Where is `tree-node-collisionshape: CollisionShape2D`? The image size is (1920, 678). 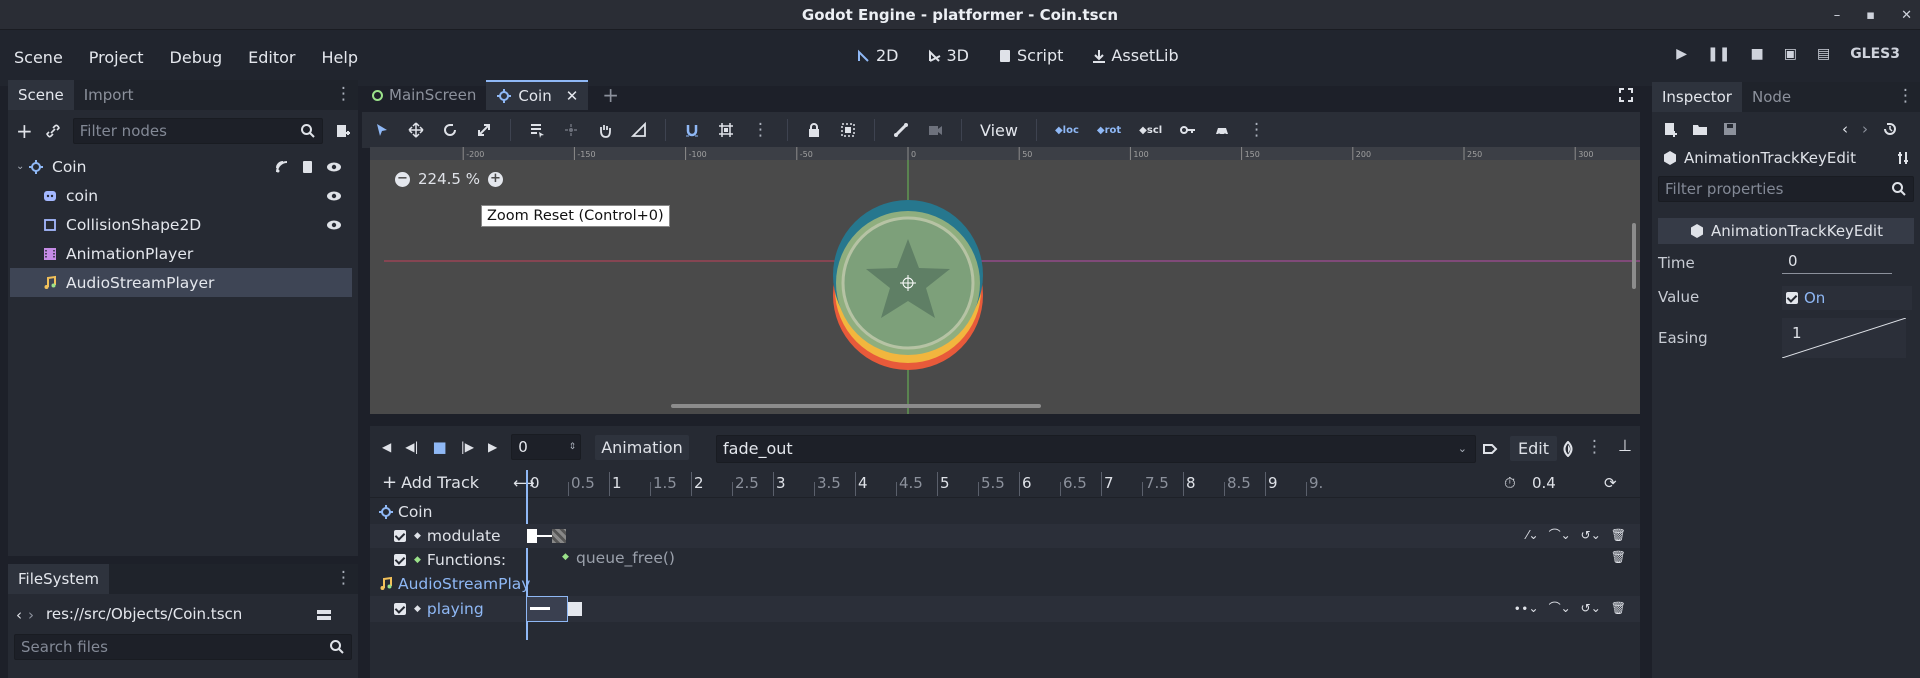 tree-node-collisionshape: CollisionShape2D is located at coordinates (181, 224).